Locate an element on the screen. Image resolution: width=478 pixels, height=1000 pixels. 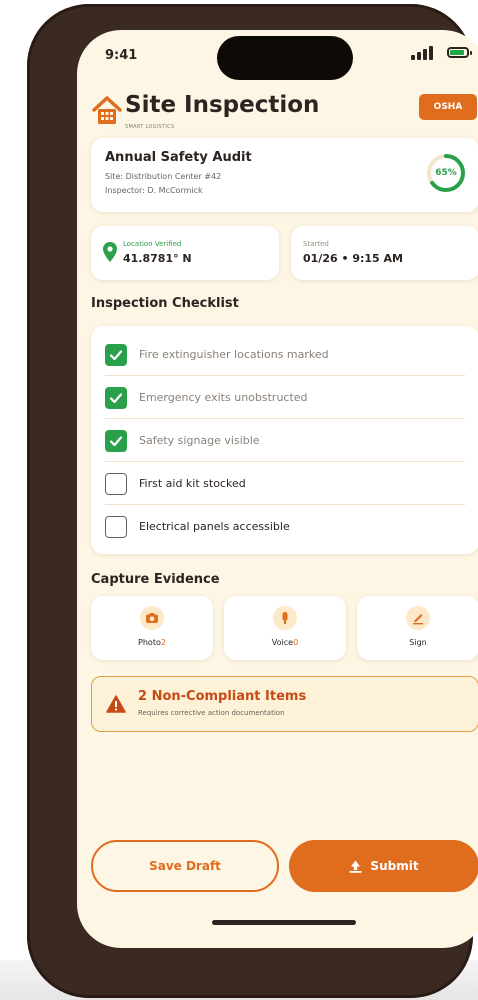
checklist-item: Emergency exits unobstructed is located at coordinates (284, 397).